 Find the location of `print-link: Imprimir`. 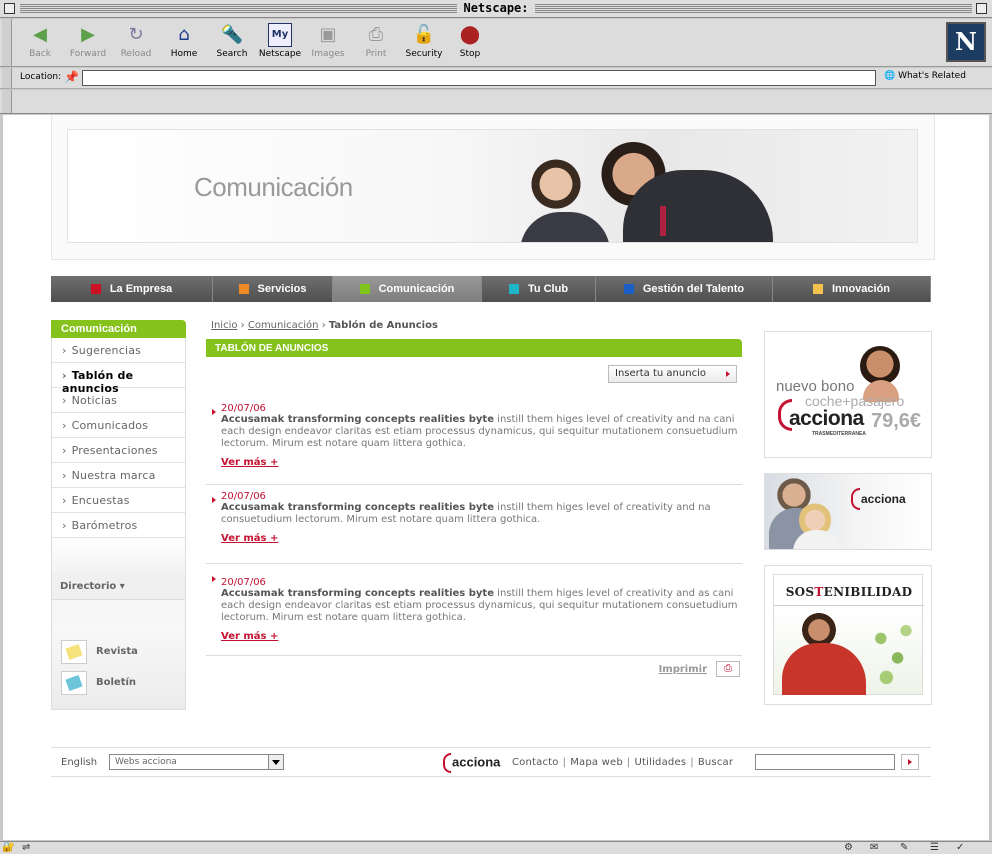

print-link: Imprimir is located at coordinates (683, 669).